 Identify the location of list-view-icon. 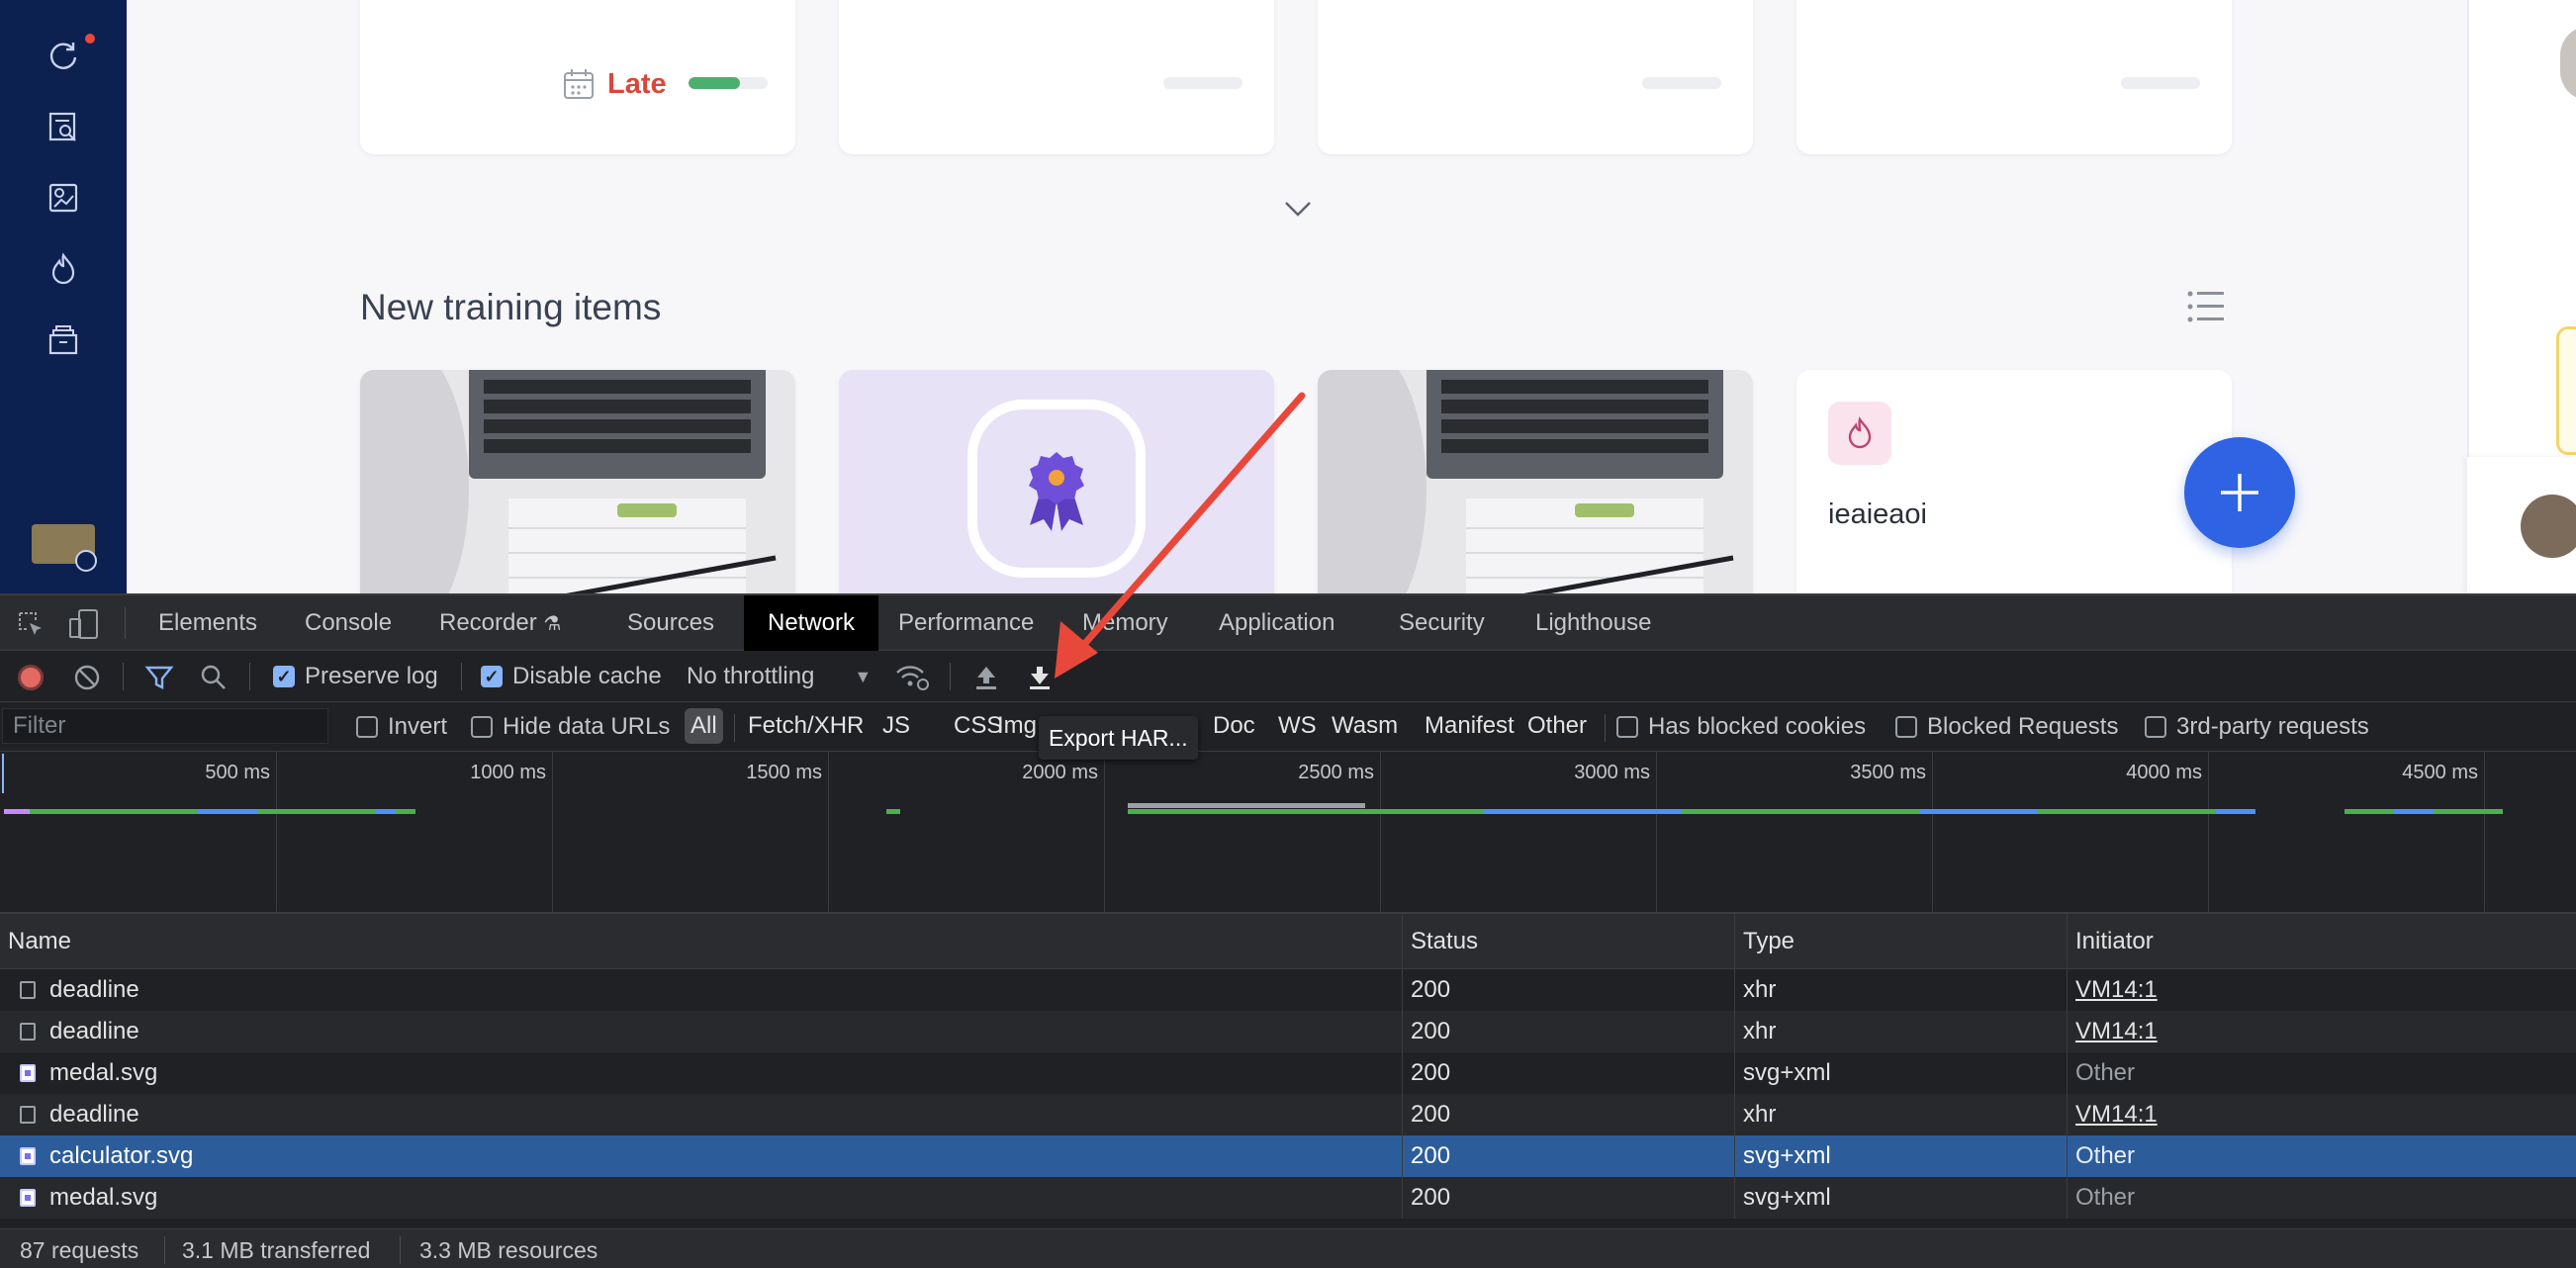
(2206, 306).